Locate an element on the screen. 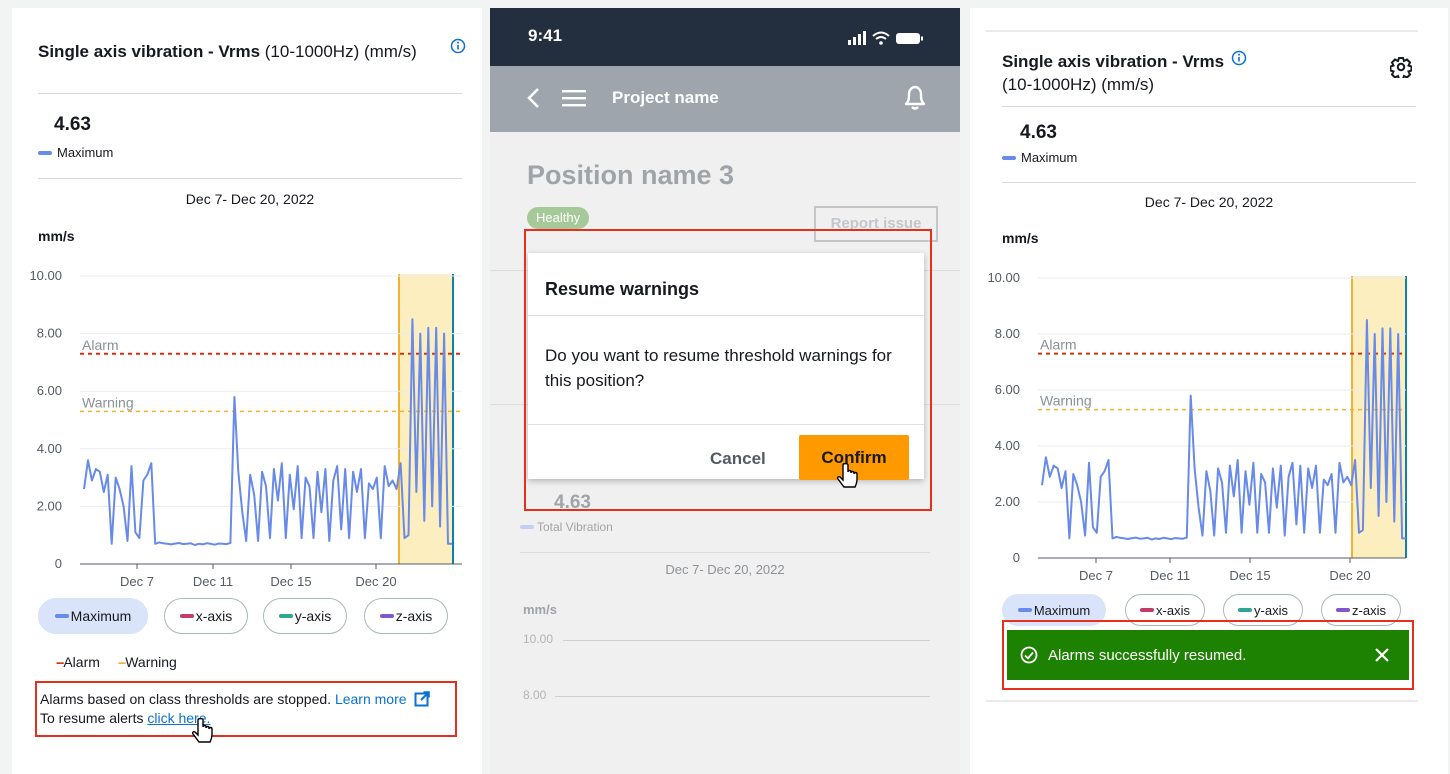 The width and height of the screenshot is (1450, 774). hamburger-icon is located at coordinates (575, 98).